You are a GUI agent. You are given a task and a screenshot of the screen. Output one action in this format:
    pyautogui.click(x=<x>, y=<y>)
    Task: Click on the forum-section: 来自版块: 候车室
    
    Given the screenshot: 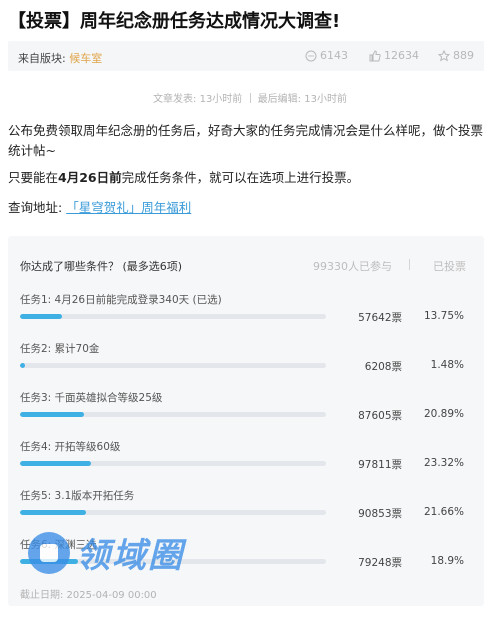 What is the action you would take?
    pyautogui.click(x=60, y=58)
    